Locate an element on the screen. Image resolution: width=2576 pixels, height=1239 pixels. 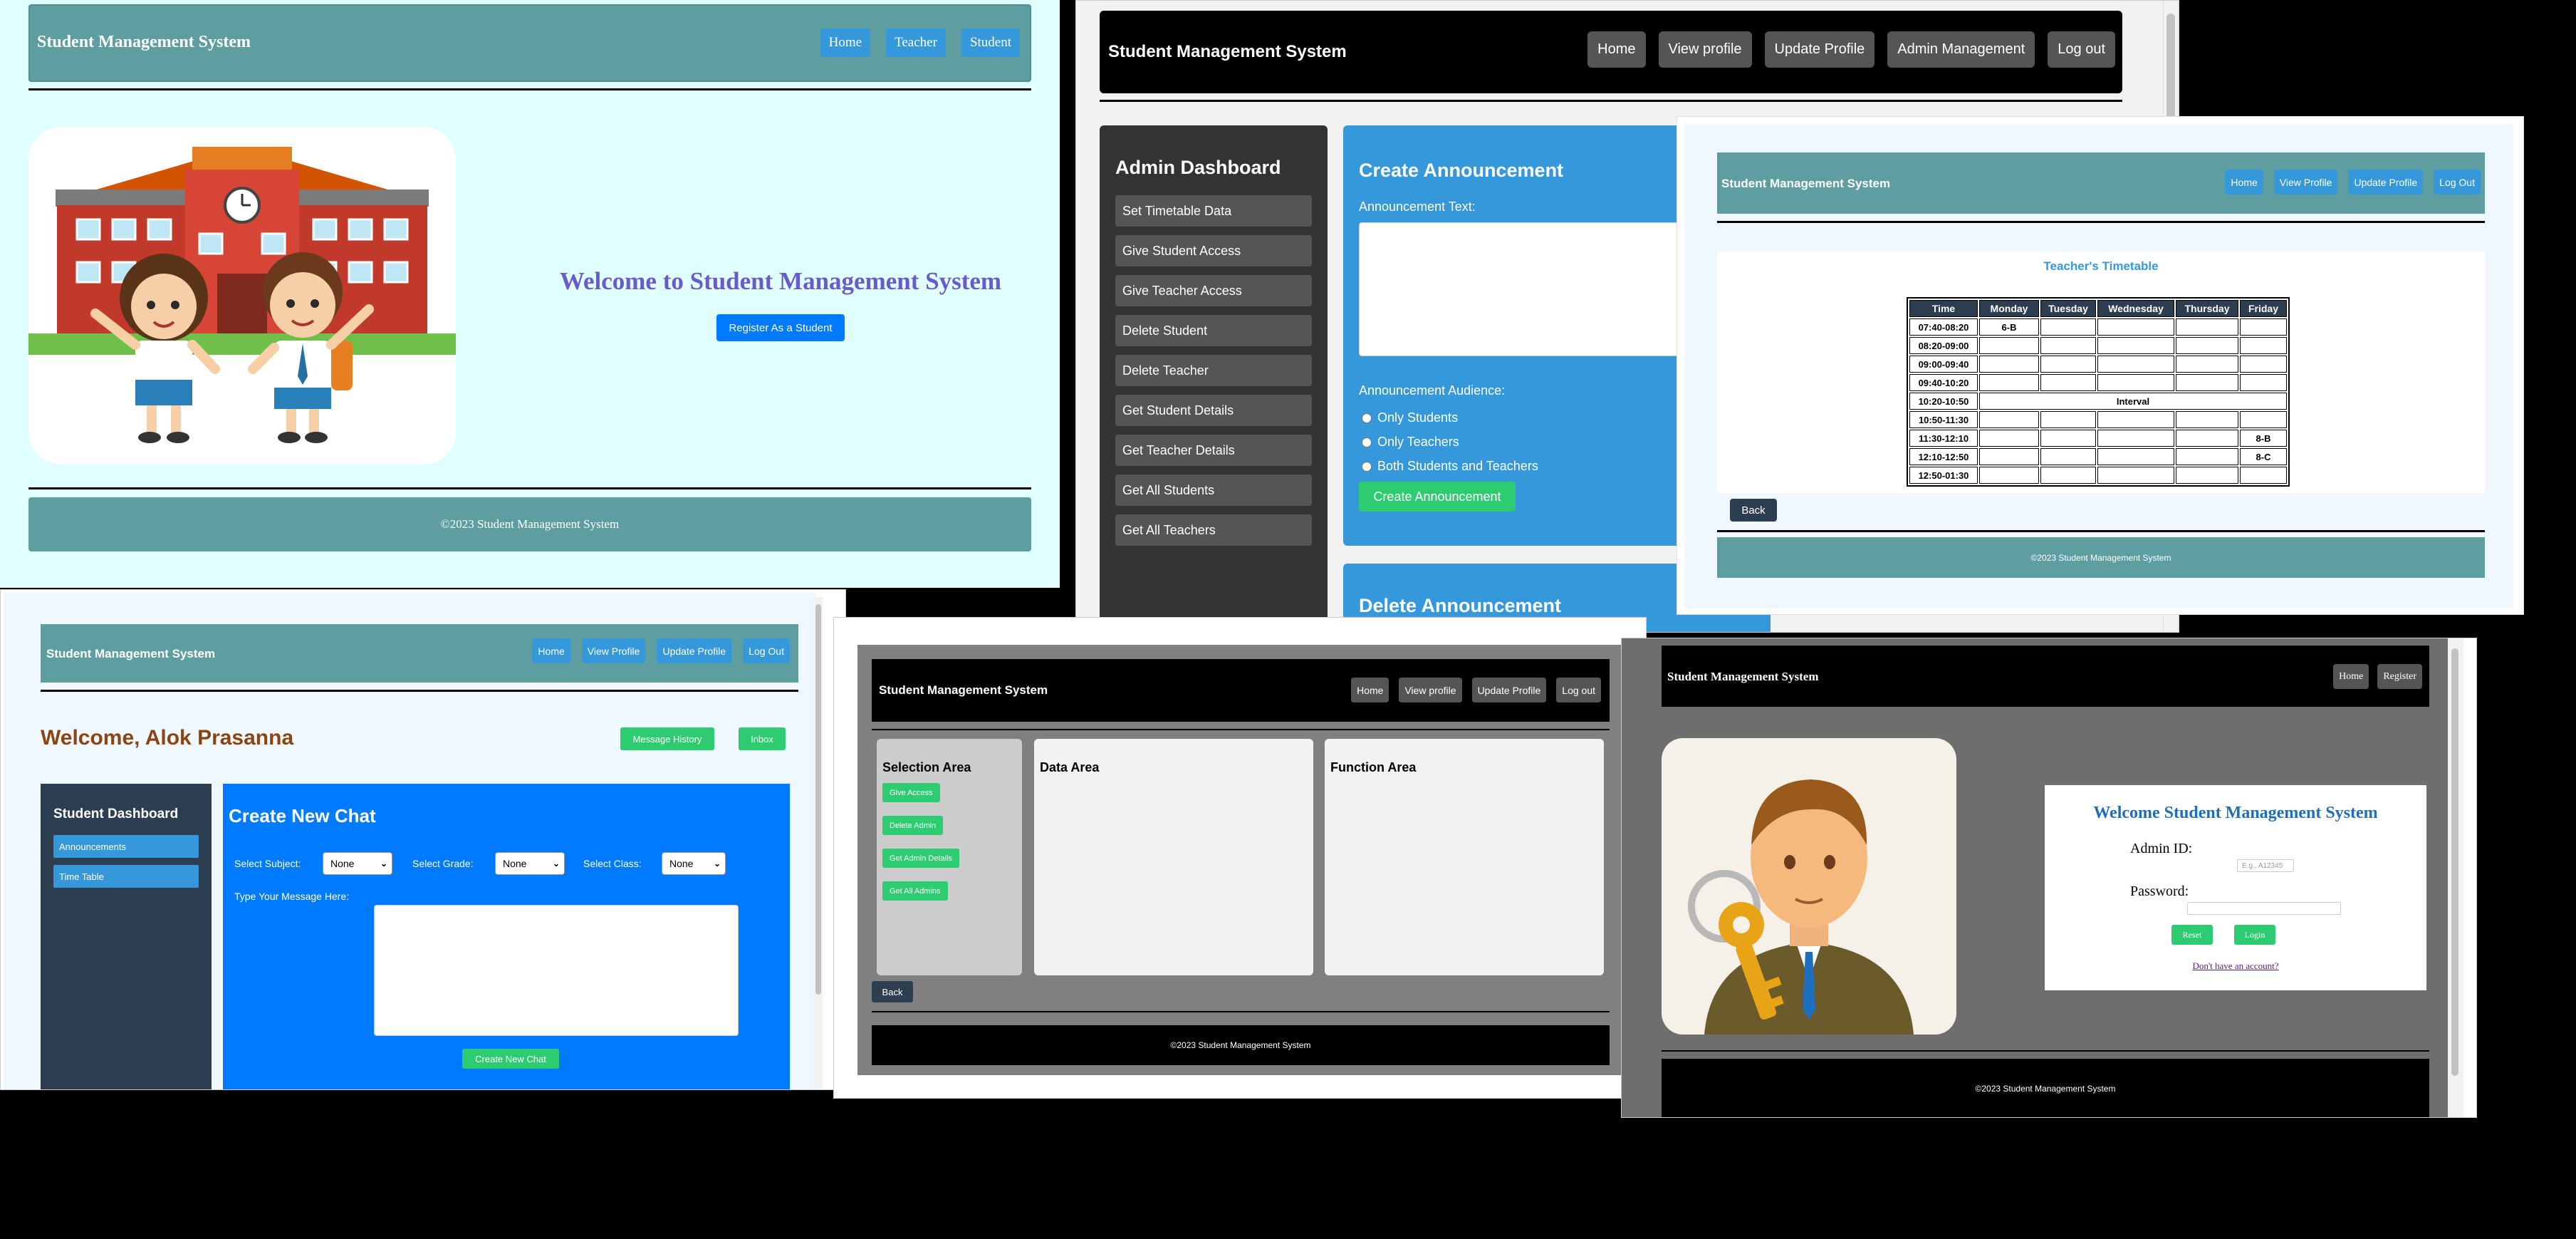
admin-id-input: E.g., A12345 is located at coordinates (2265, 866).